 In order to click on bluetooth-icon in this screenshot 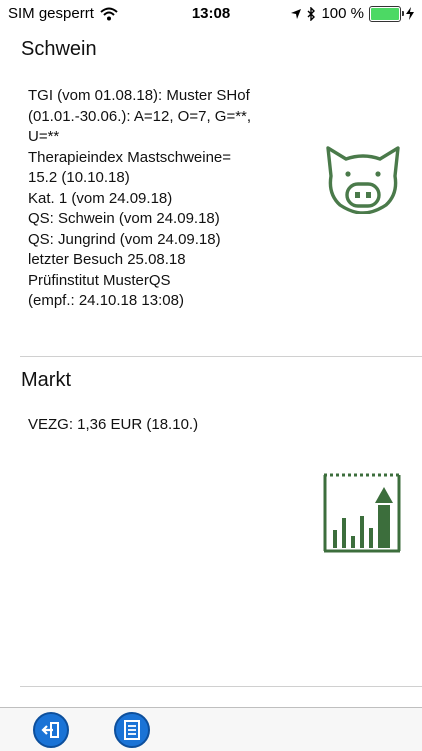, I will do `click(311, 13)`.